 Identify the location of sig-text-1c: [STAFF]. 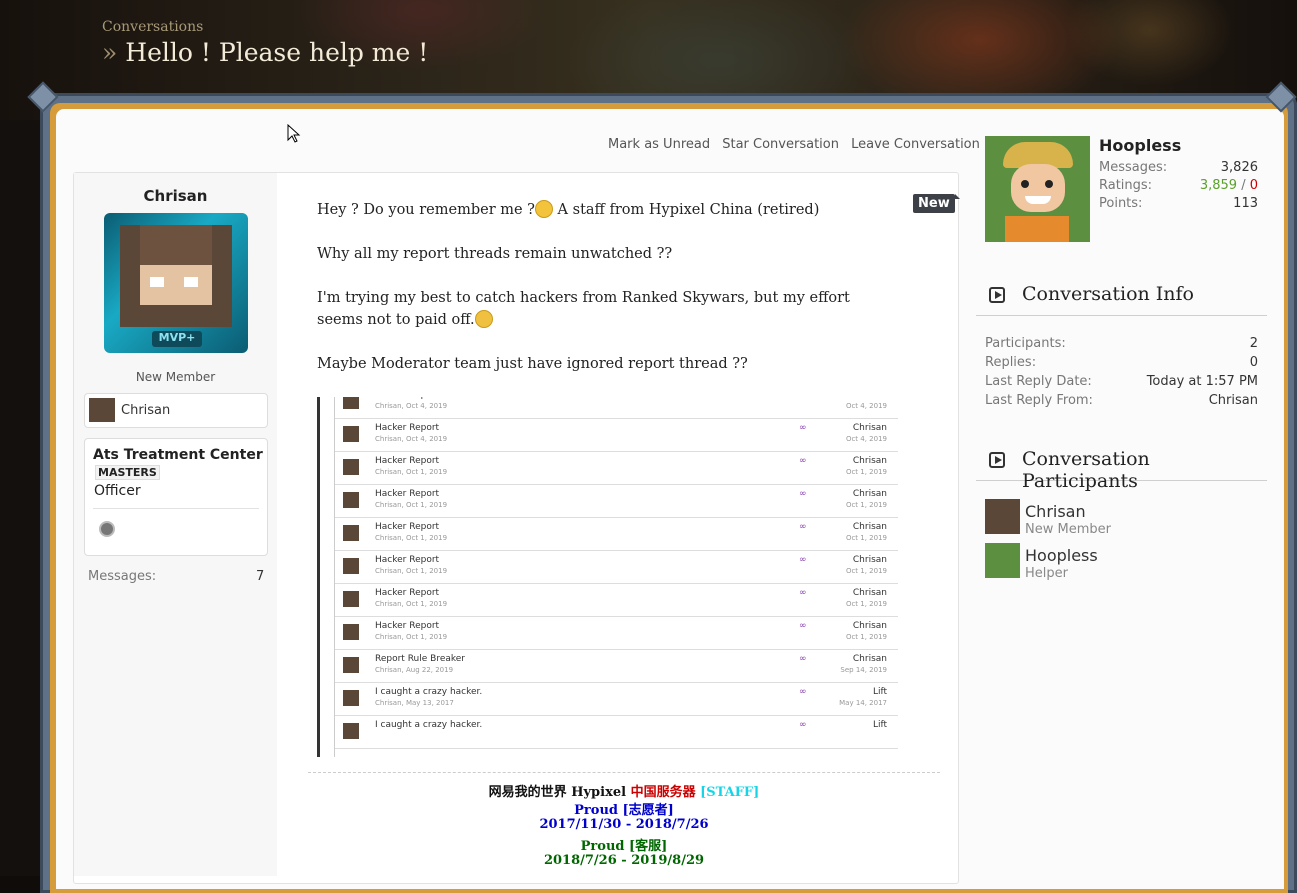
(727, 792).